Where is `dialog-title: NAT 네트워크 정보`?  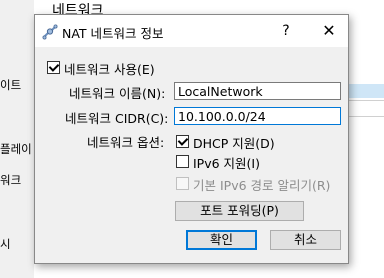
dialog-title: NAT 네트워크 정보 is located at coordinates (113, 33).